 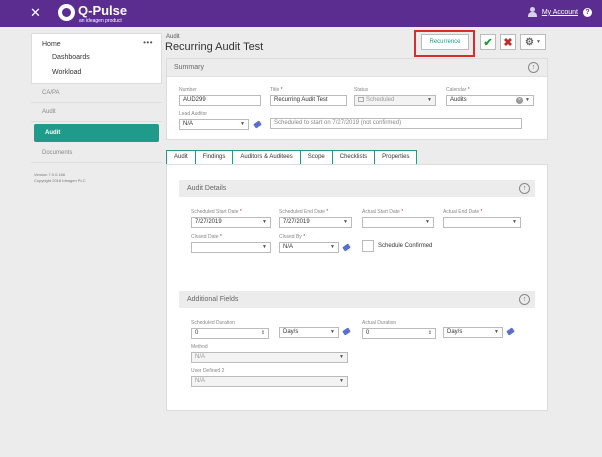 What do you see at coordinates (199, 347) in the screenshot?
I see `method-label: Method` at bounding box center [199, 347].